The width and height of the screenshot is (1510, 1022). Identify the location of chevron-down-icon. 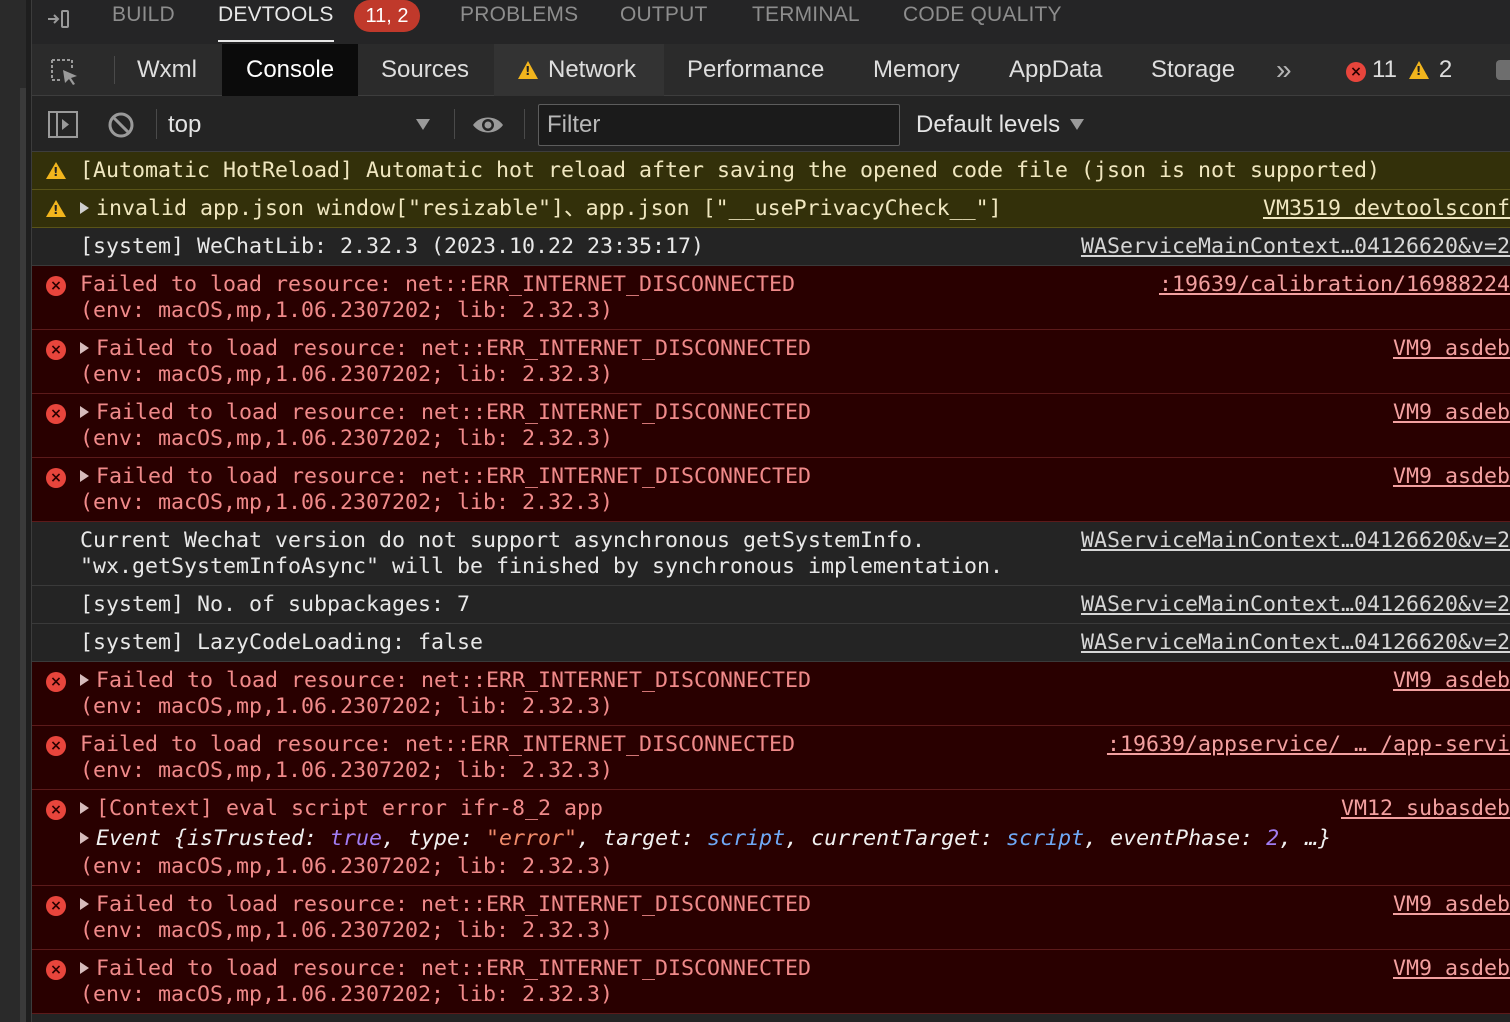
(1077, 124).